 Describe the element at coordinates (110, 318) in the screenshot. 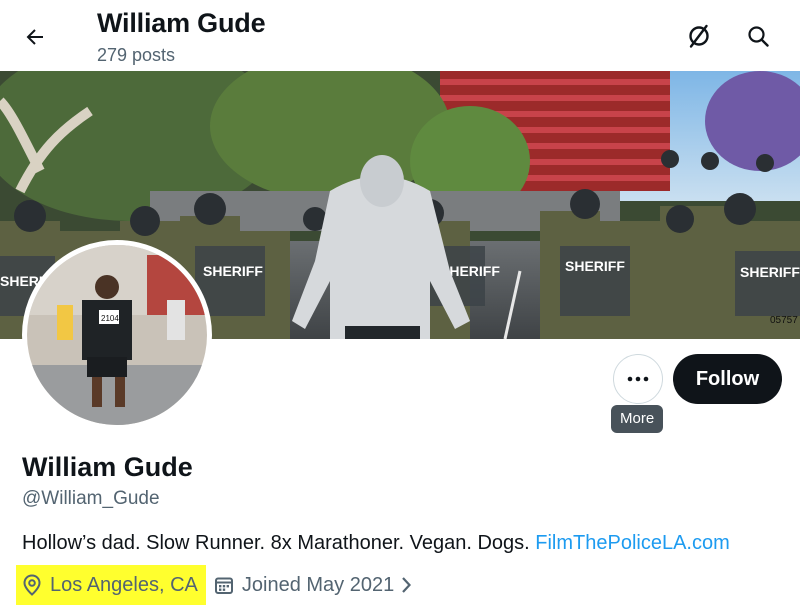

I see `bib-number: 2104` at that location.